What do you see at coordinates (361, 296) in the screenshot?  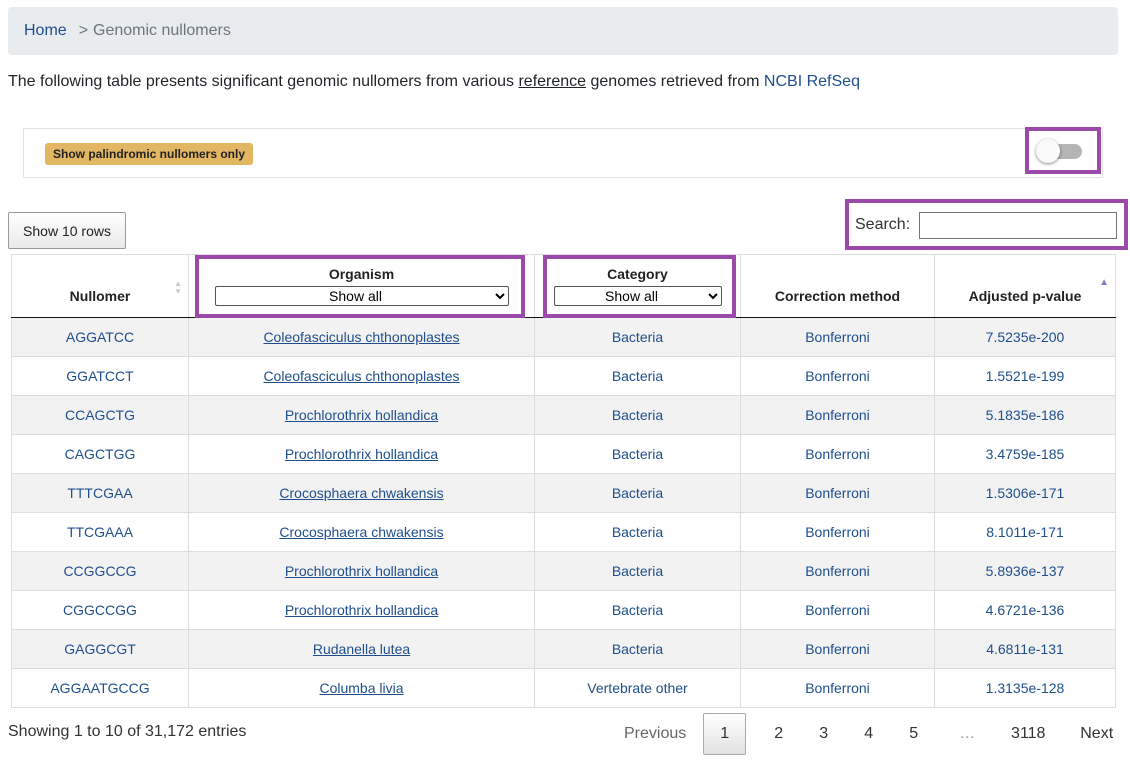 I see `organism-filter-select: Show all` at bounding box center [361, 296].